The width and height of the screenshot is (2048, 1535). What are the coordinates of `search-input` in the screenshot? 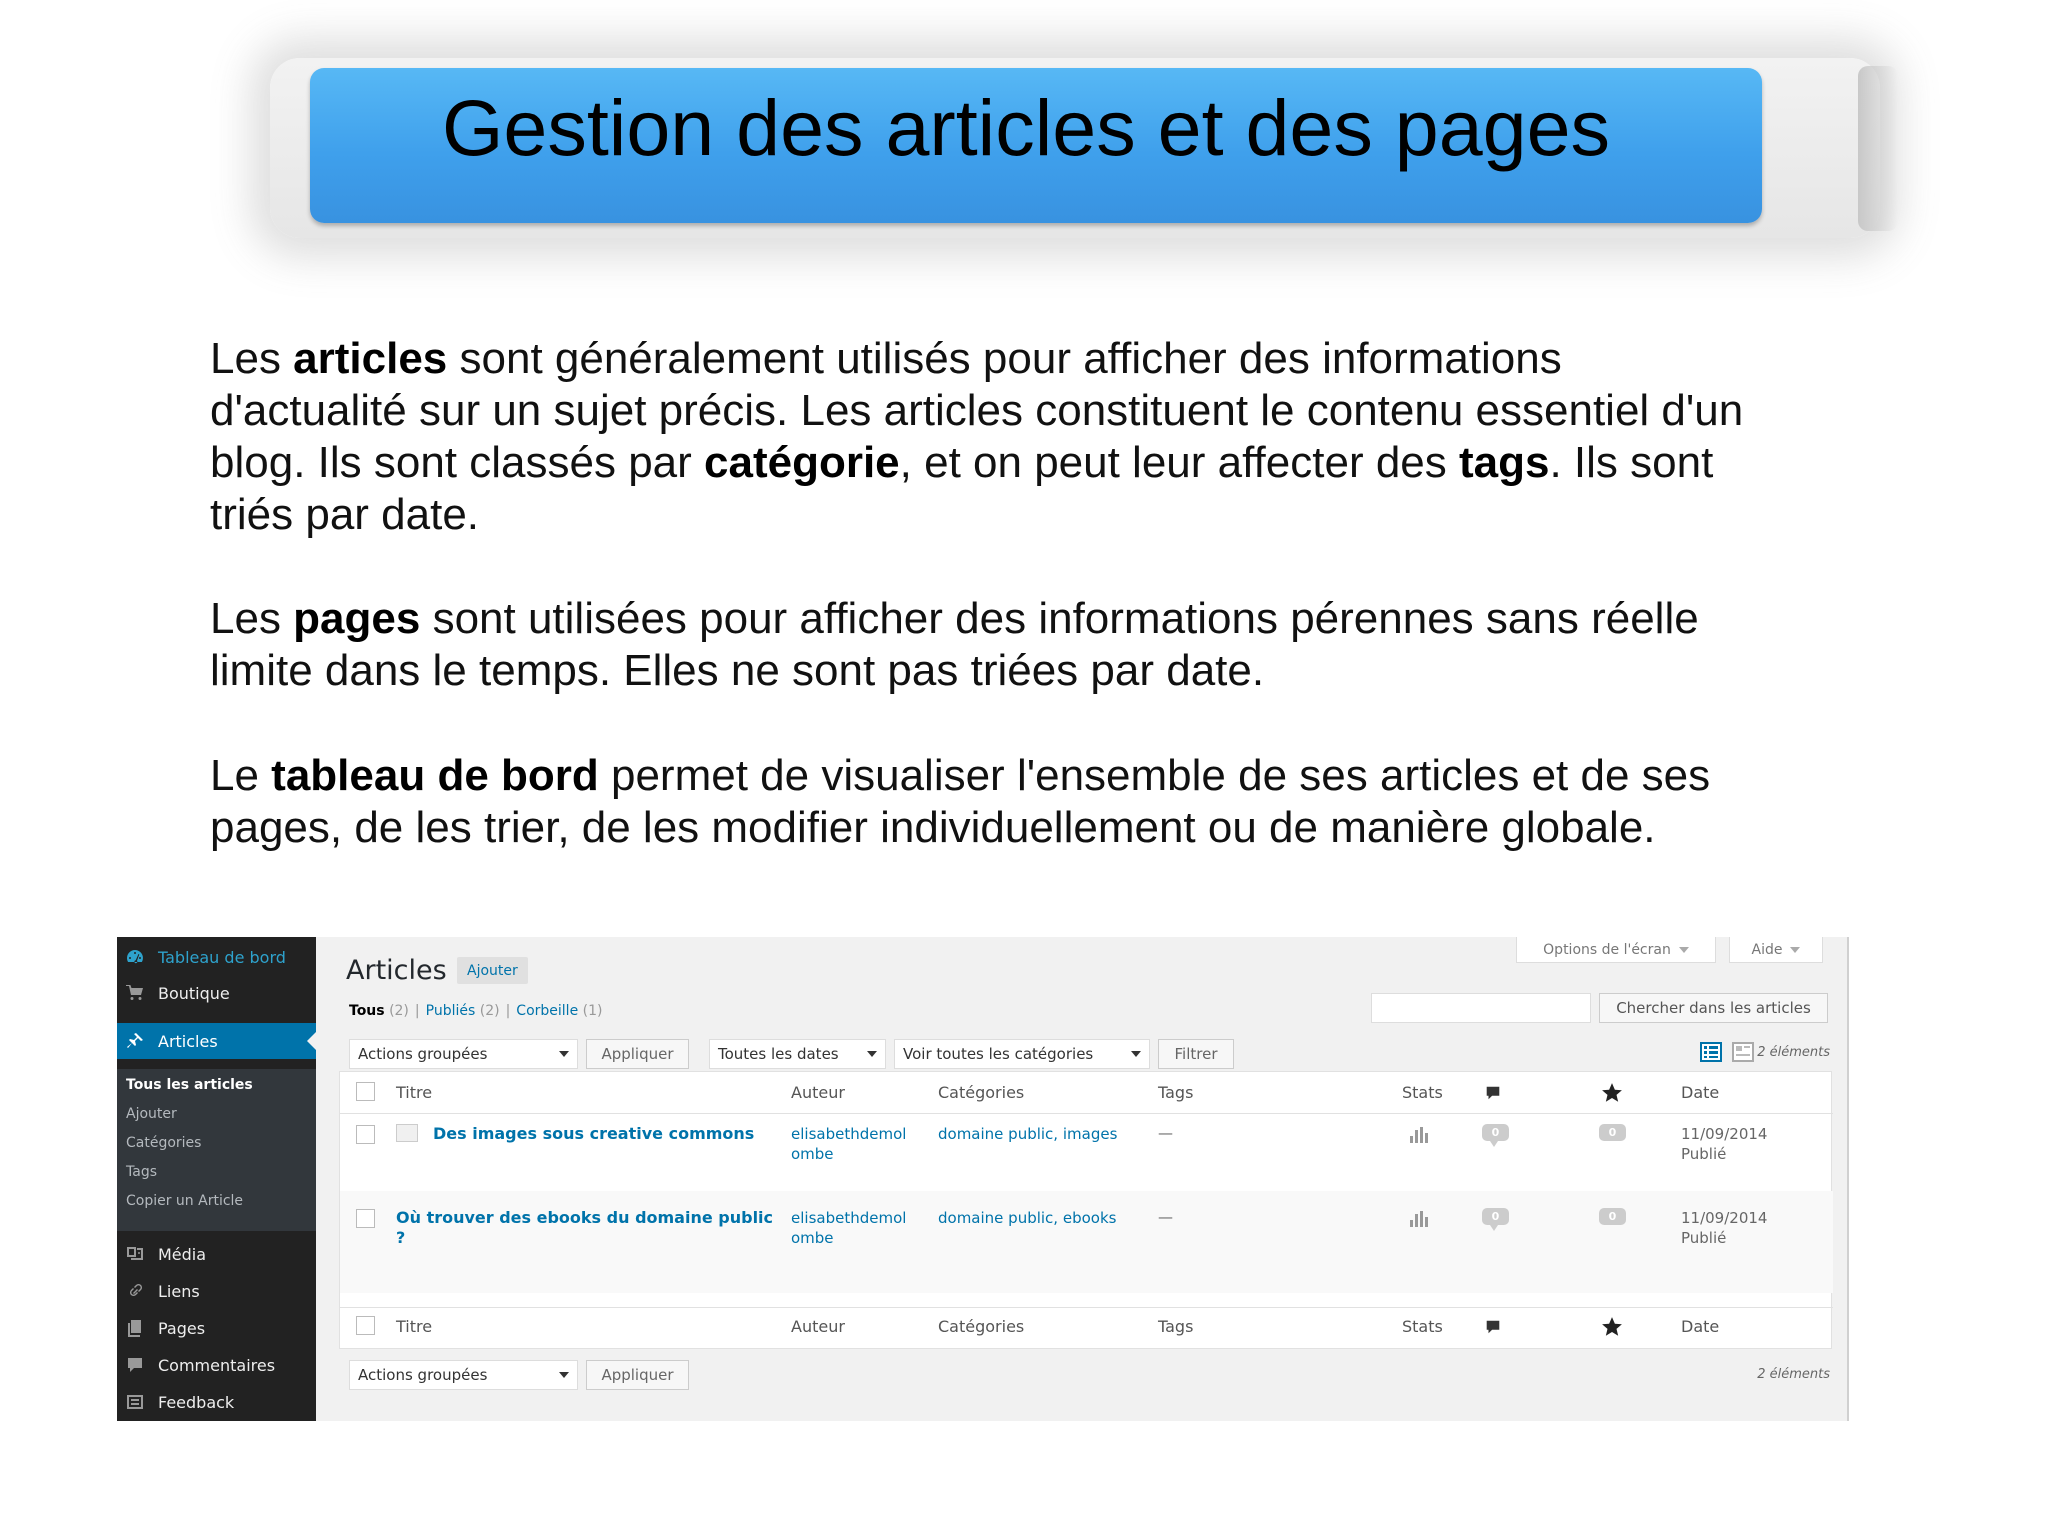 It's located at (1481, 1008).